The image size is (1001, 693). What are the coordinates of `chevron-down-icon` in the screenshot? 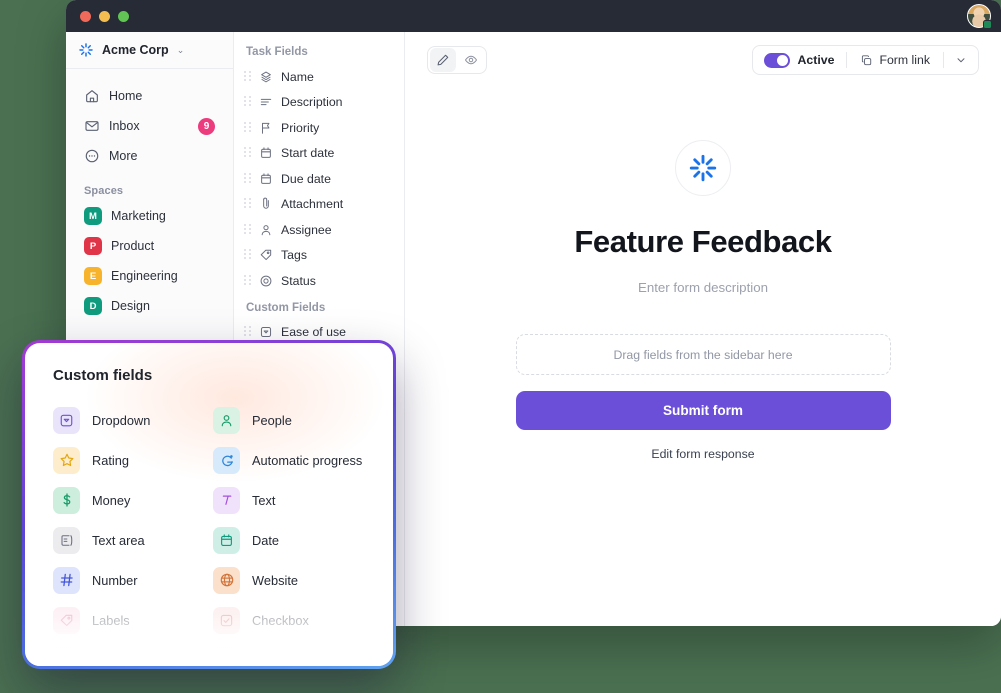 It's located at (961, 60).